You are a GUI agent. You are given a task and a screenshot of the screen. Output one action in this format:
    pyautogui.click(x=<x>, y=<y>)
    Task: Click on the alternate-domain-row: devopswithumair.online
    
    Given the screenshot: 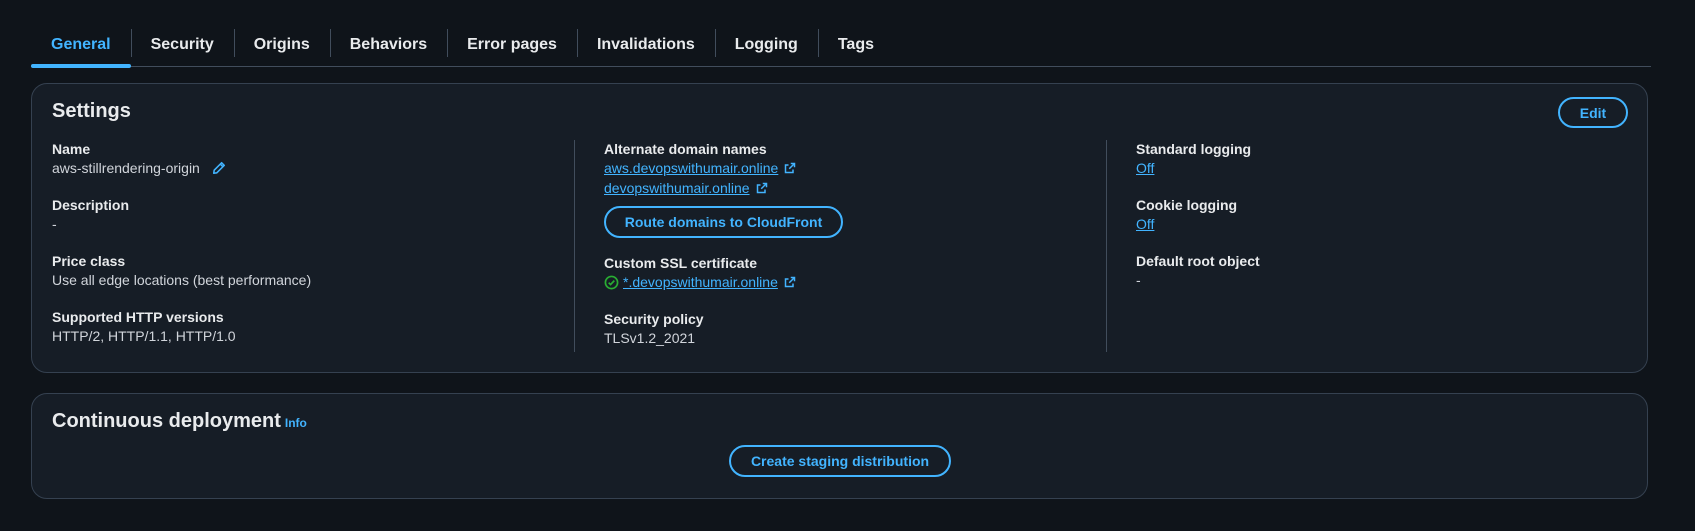 What is the action you would take?
    pyautogui.click(x=854, y=188)
    